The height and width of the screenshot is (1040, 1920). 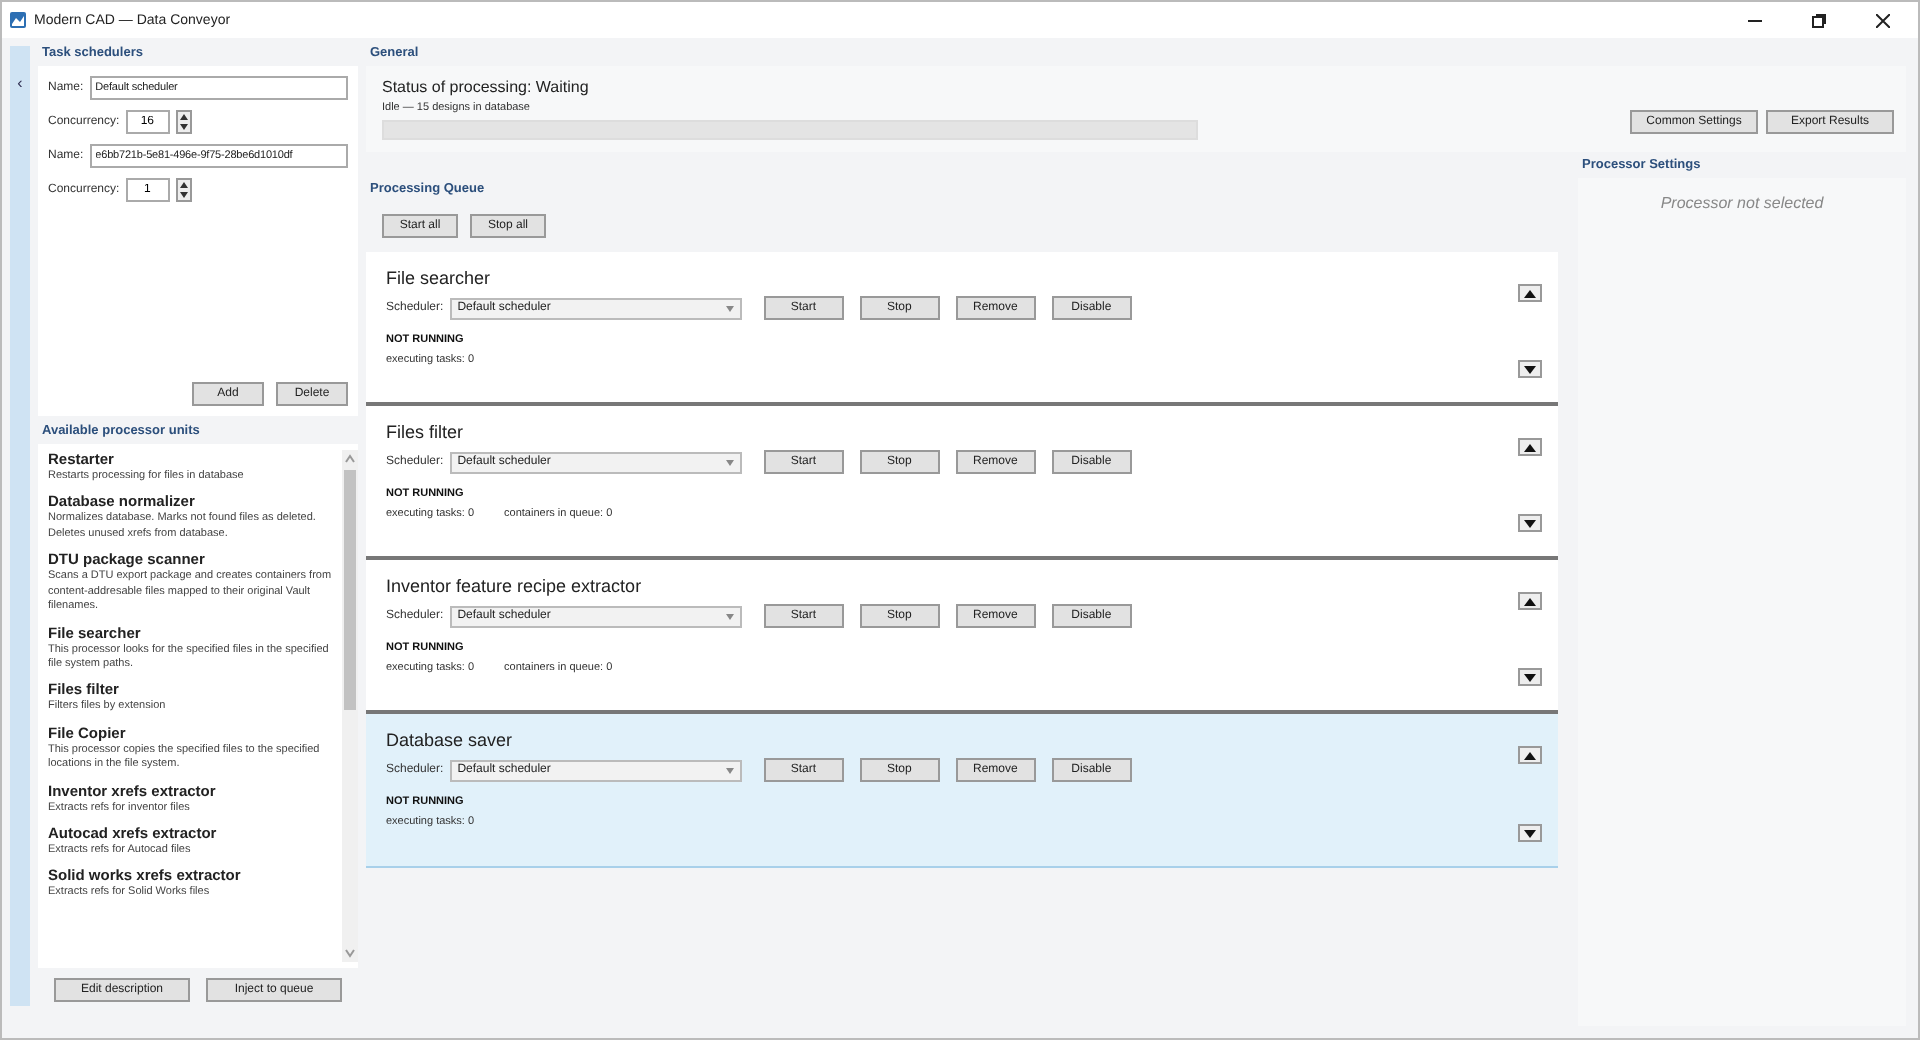 I want to click on minimize-icon, so click(x=1754, y=20).